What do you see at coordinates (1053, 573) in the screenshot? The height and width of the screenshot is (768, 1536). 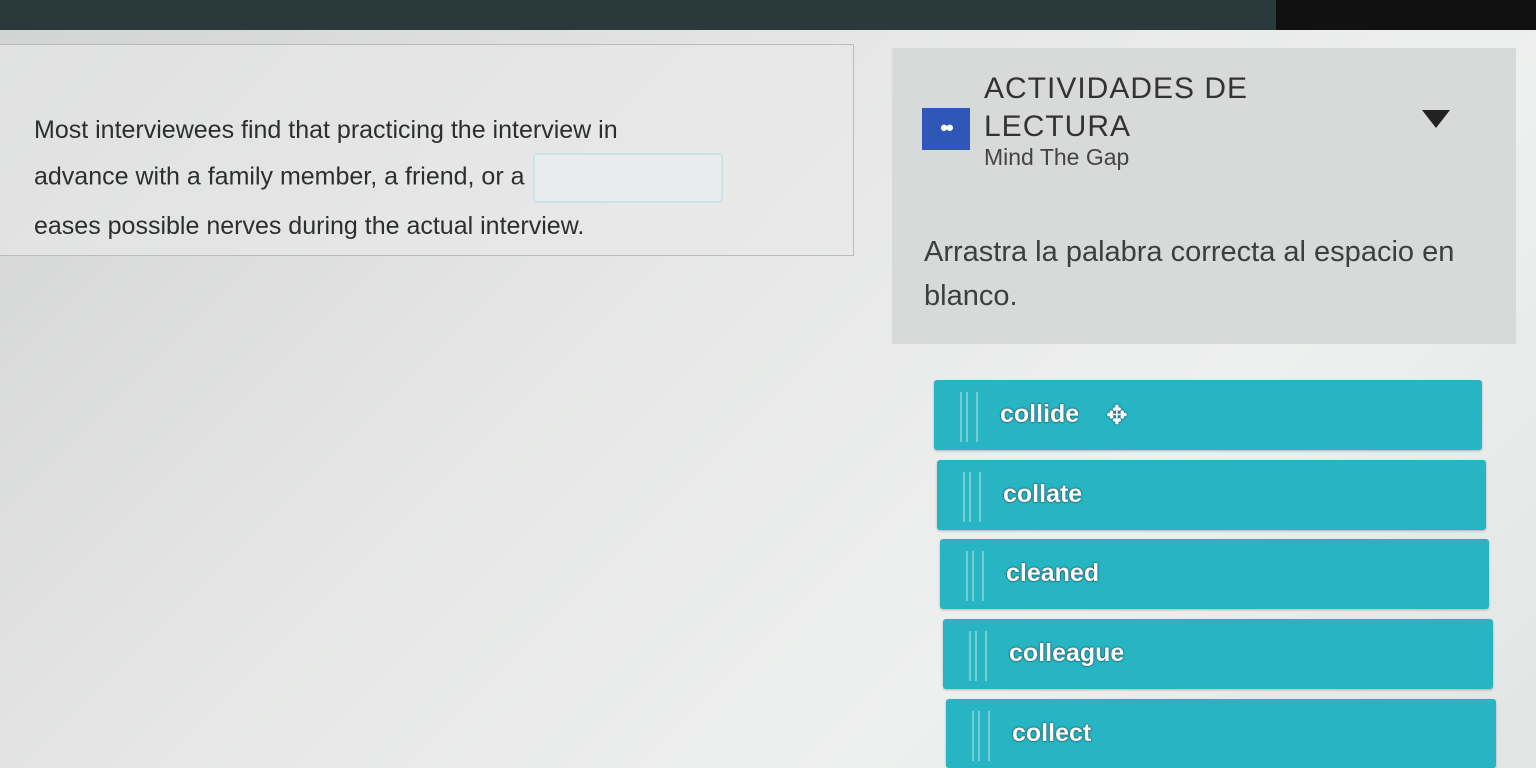 I see `word-label: cleaned` at bounding box center [1053, 573].